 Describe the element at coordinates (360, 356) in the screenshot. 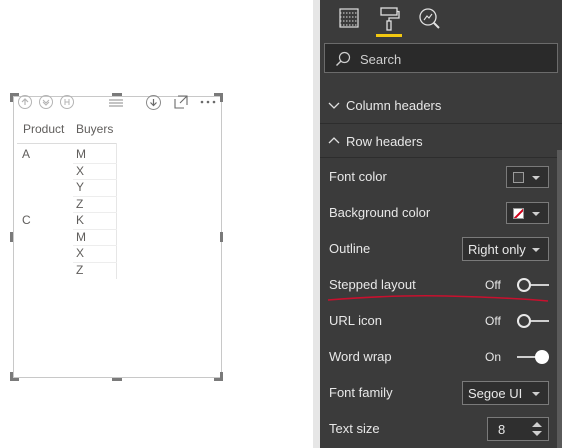

I see `word-wrap-label: Word wrap` at that location.